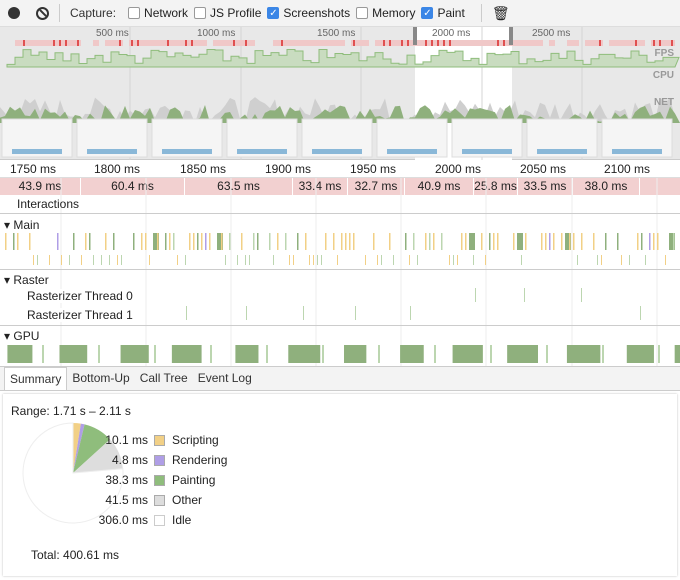  Describe the element at coordinates (308, 13) in the screenshot. I see `capture-screenshots-checkbox: ✓ Screenshots` at that location.